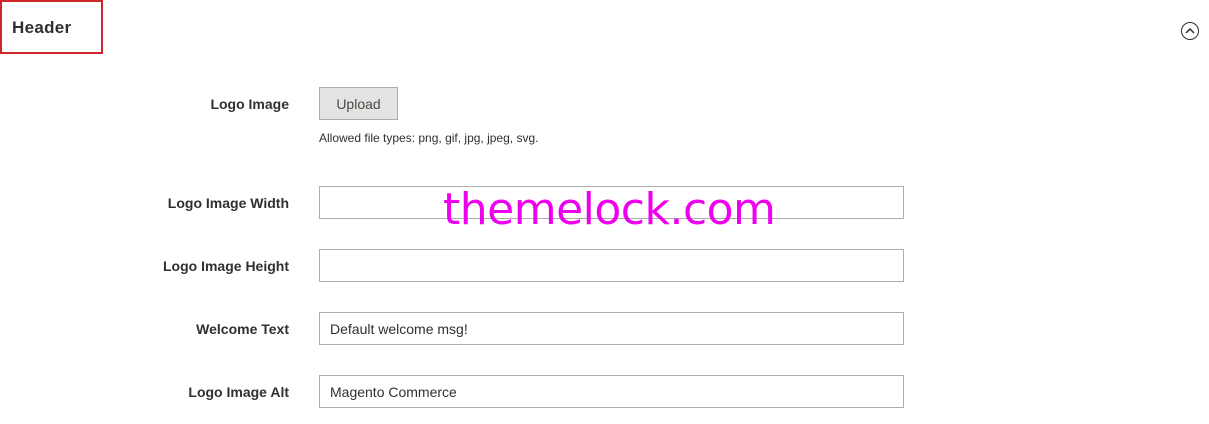 Image resolution: width=1209 pixels, height=424 pixels. What do you see at coordinates (611, 202) in the screenshot?
I see `logo-image-width-input` at bounding box center [611, 202].